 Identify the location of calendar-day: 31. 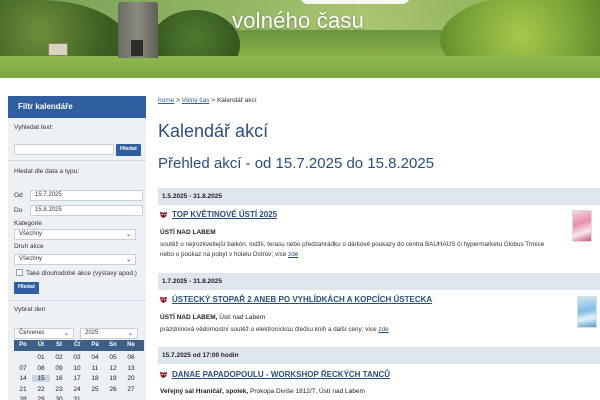
(77, 398).